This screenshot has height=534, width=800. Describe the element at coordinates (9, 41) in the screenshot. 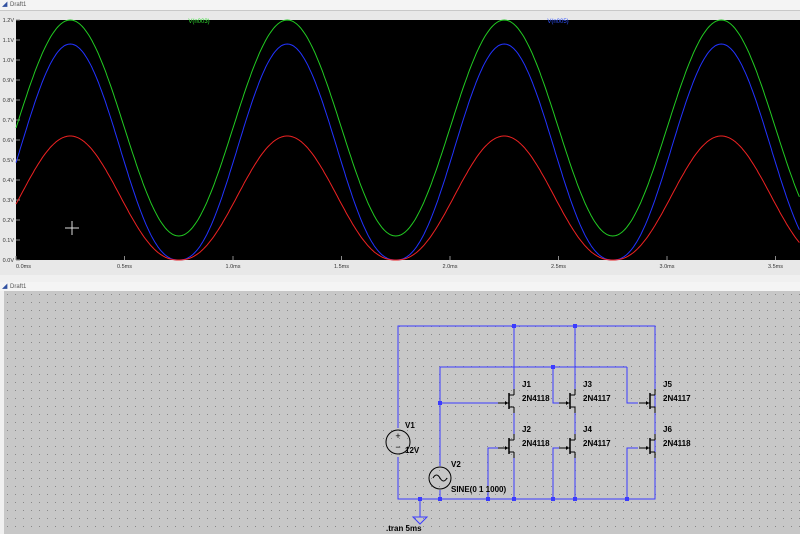

I see `y-tick-label: 1.1V` at that location.